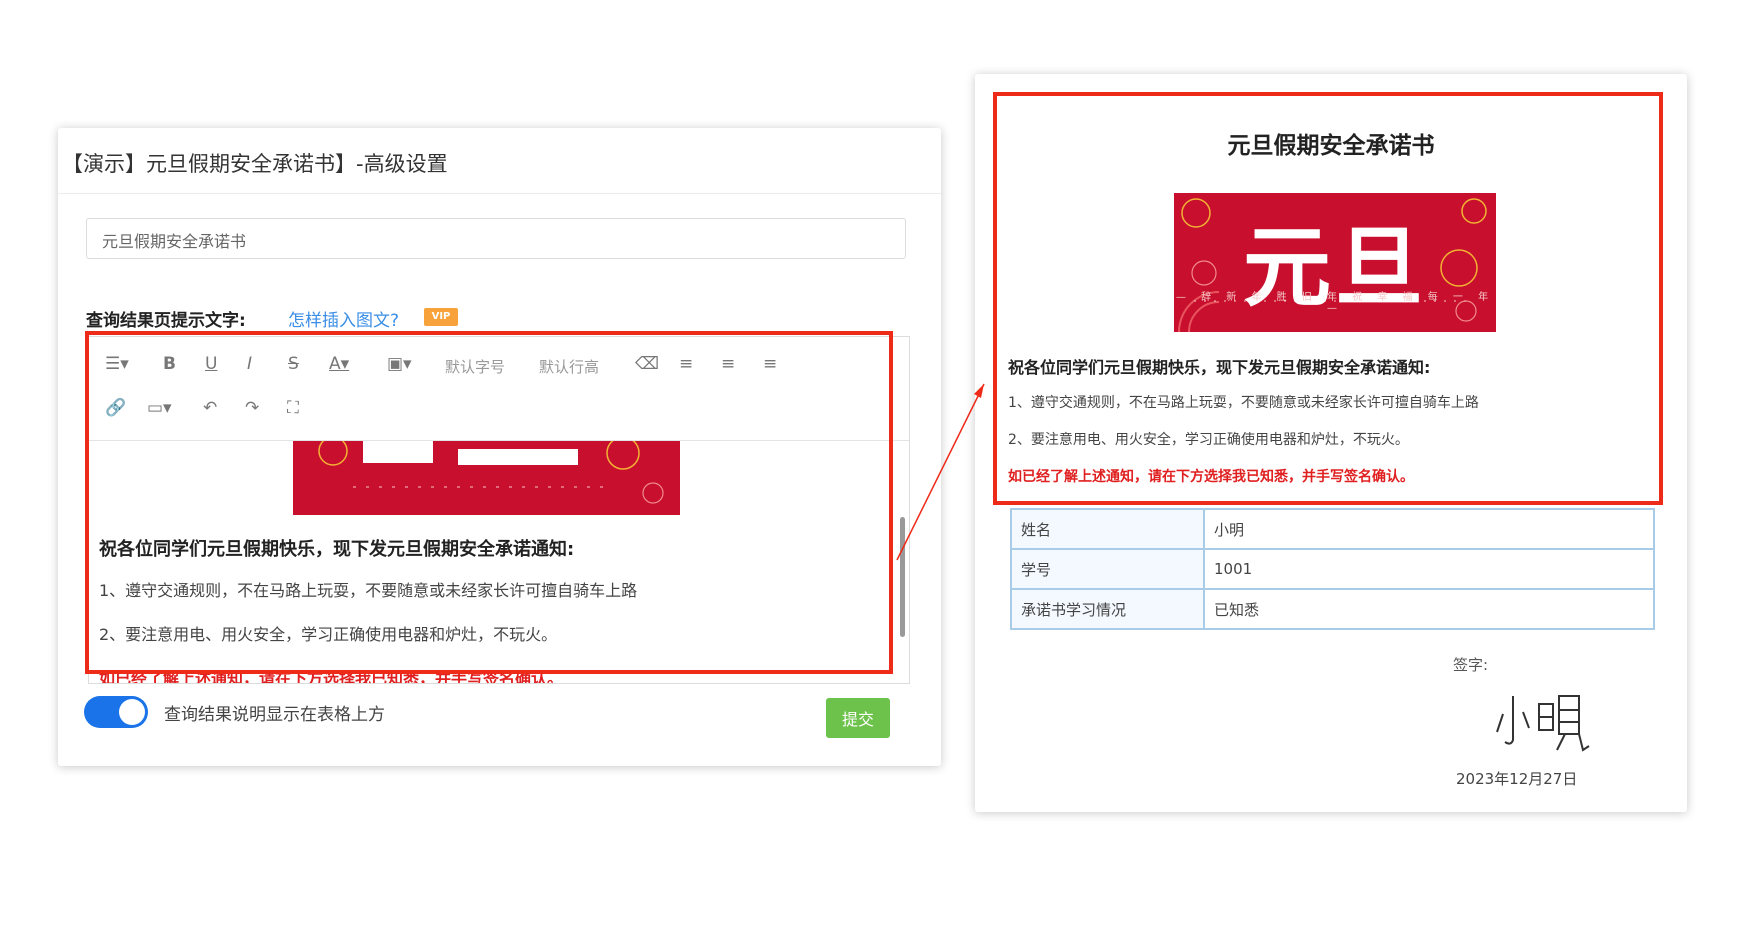 The width and height of the screenshot is (1751, 929). Describe the element at coordinates (1331, 146) in the screenshot. I see `preview-title: 元旦假期安全承诺书` at that location.